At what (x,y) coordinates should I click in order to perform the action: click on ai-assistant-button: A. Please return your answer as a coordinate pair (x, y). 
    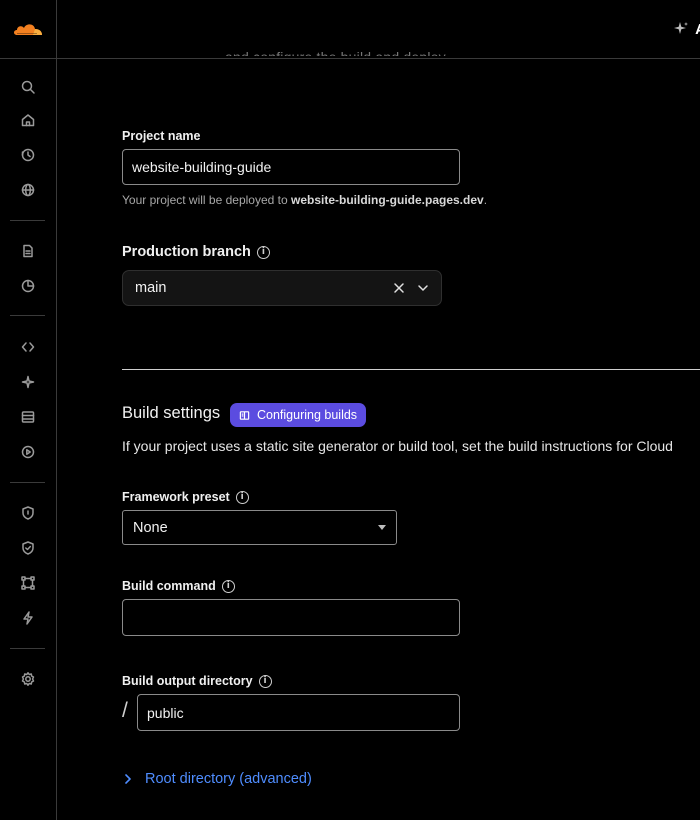
    Looking at the image, I should click on (686, 29).